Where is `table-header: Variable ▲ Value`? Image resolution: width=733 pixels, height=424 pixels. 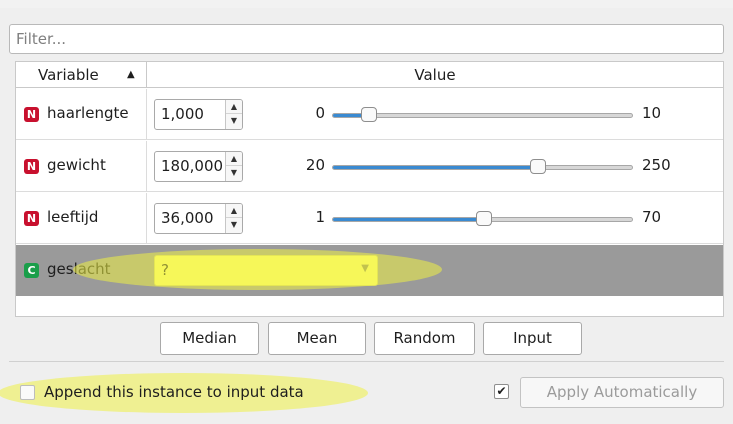 table-header: Variable ▲ Value is located at coordinates (369, 75).